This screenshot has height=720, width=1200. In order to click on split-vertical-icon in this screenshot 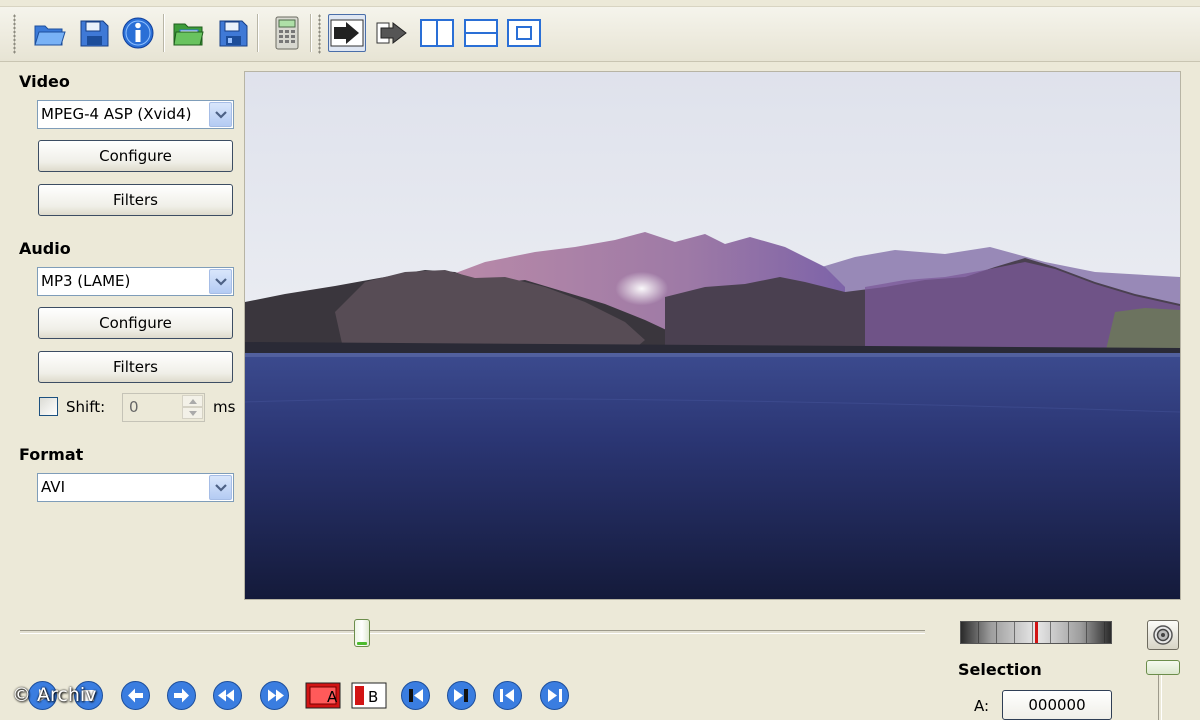, I will do `click(437, 33)`.